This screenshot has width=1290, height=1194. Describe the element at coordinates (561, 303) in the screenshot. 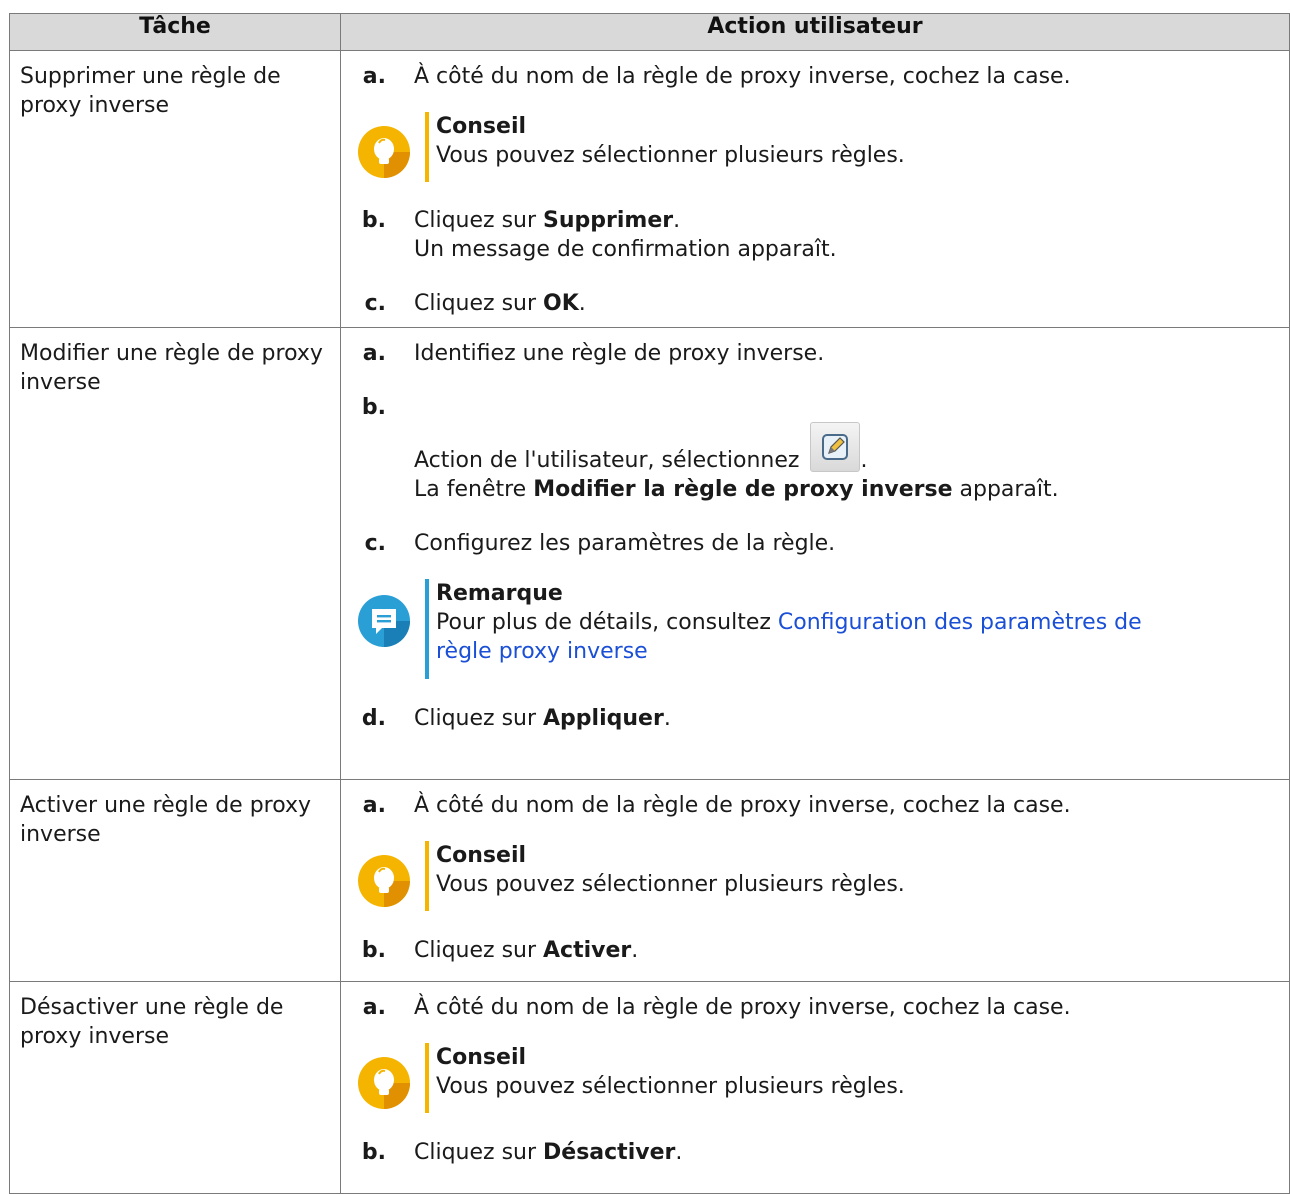

I see `ui-term-ok: OK` at that location.